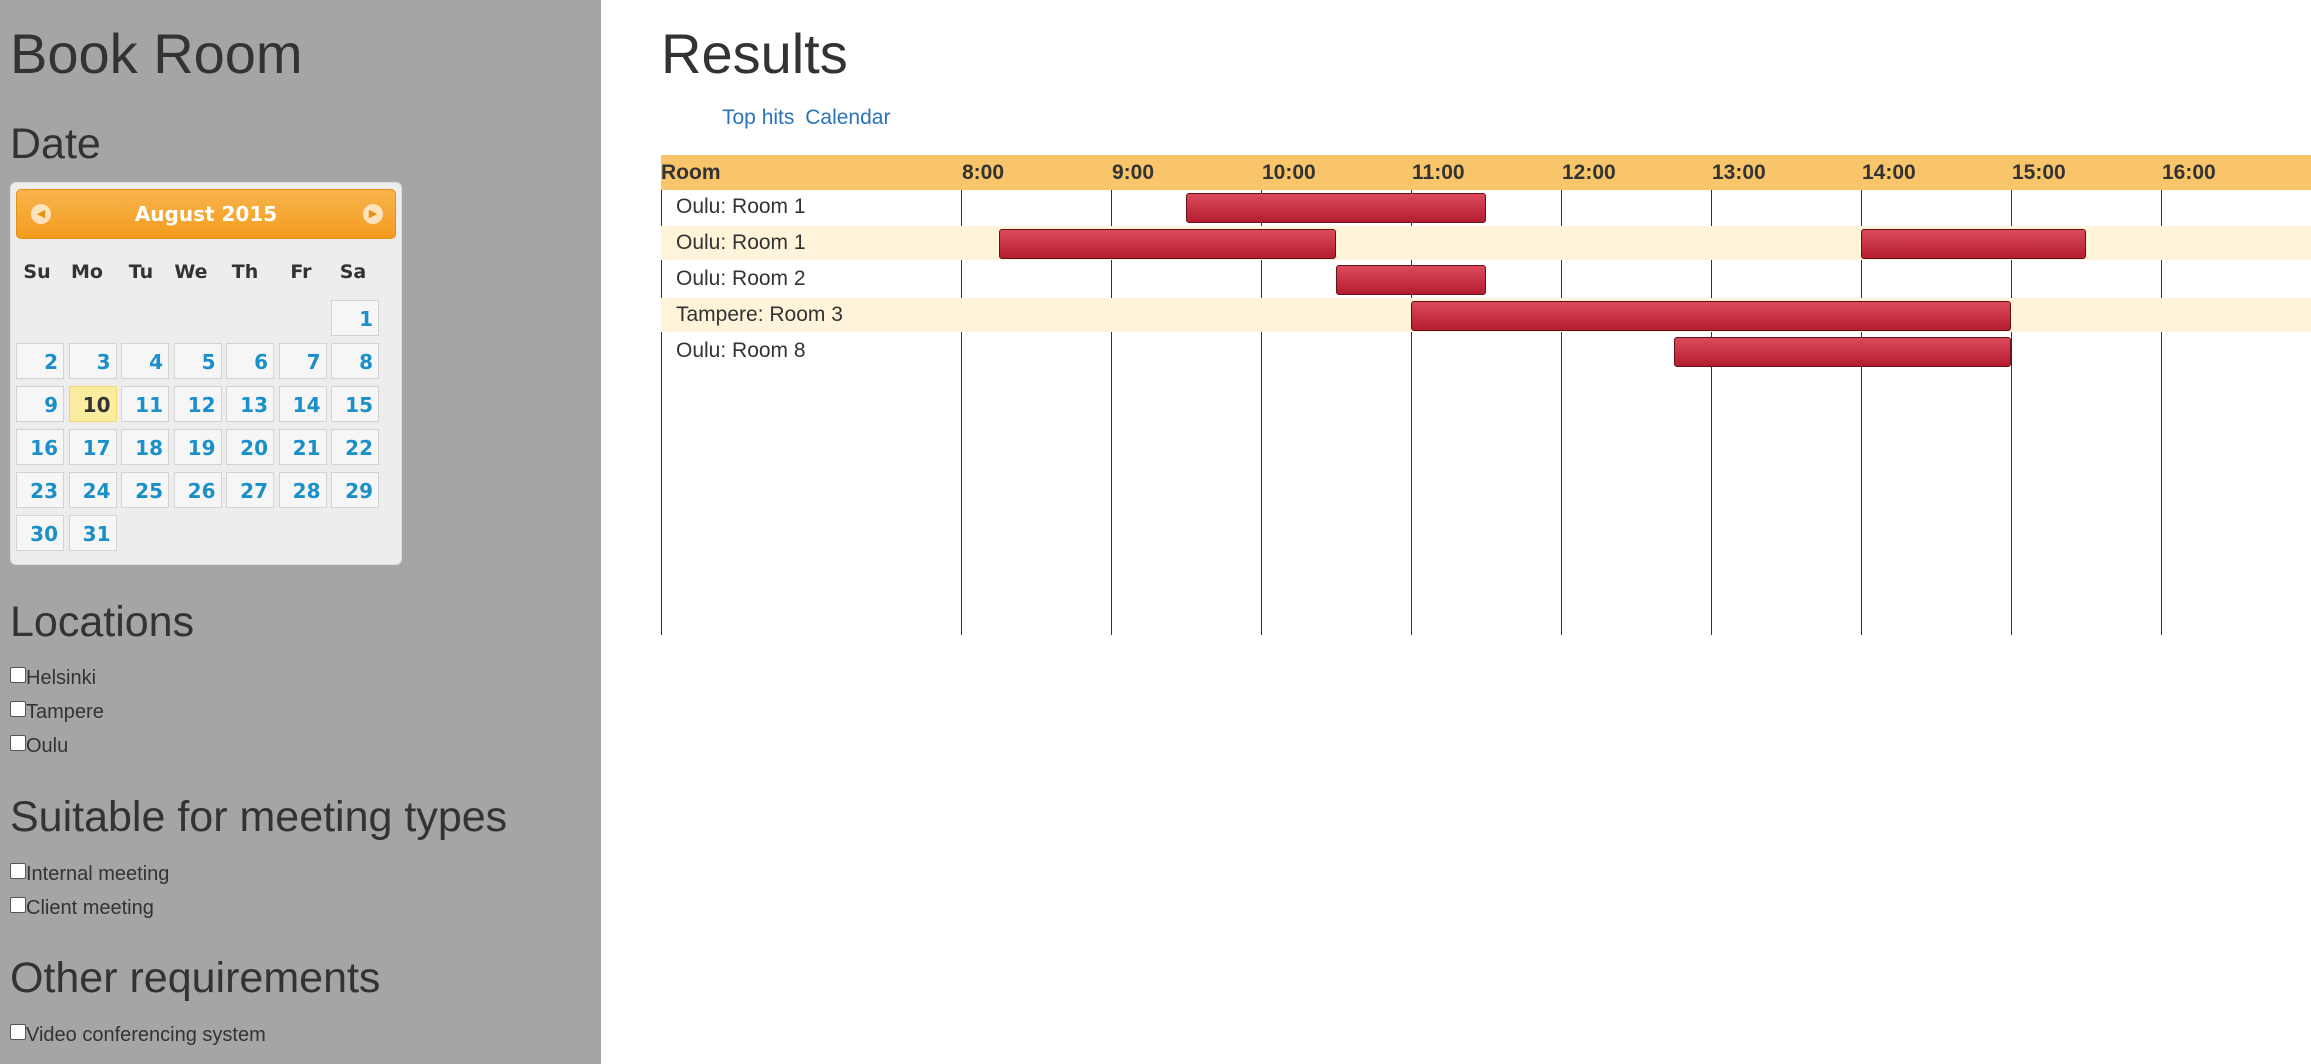 The width and height of the screenshot is (2311, 1064). Describe the element at coordinates (373, 214) in the screenshot. I see `next-month-icon: ▶` at that location.